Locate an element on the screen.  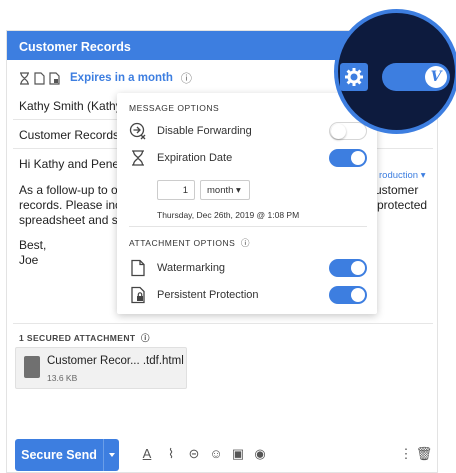
gear-icon is located at coordinates (354, 77).